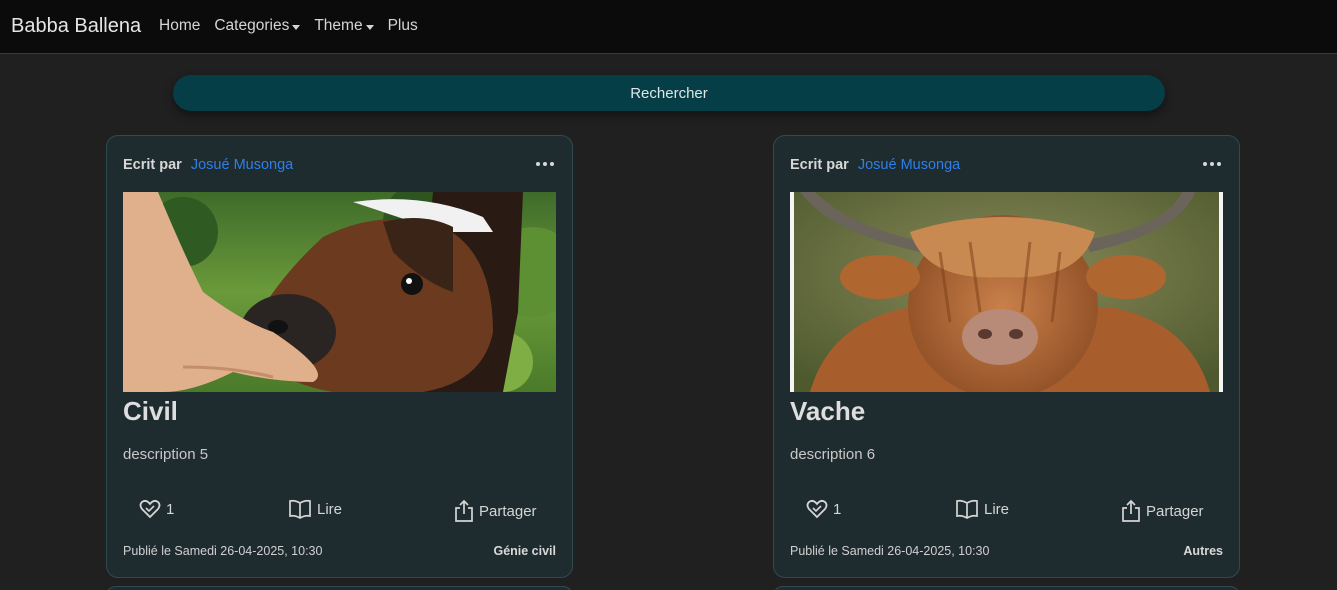 This screenshot has height=590, width=1337. I want to click on nav-categories-dropdown: Categories, so click(257, 26).